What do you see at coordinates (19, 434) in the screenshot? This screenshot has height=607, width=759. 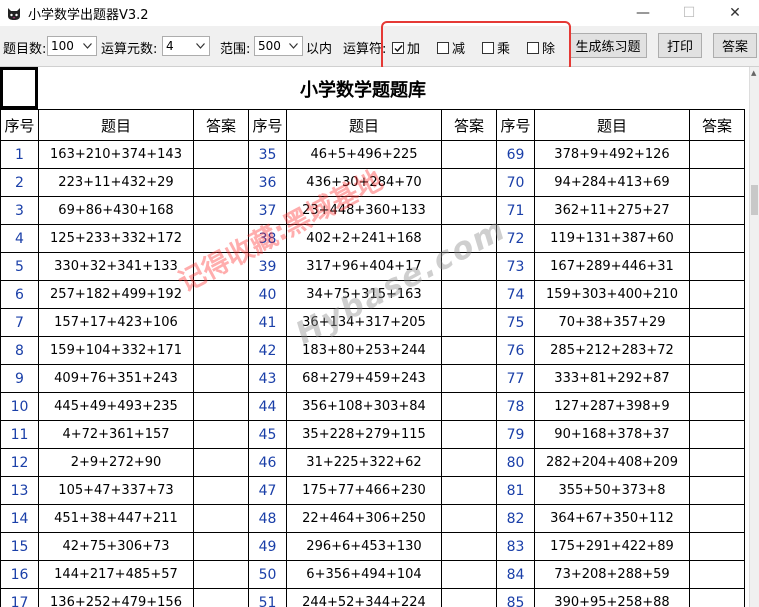 I see `question-number-cell: 11` at bounding box center [19, 434].